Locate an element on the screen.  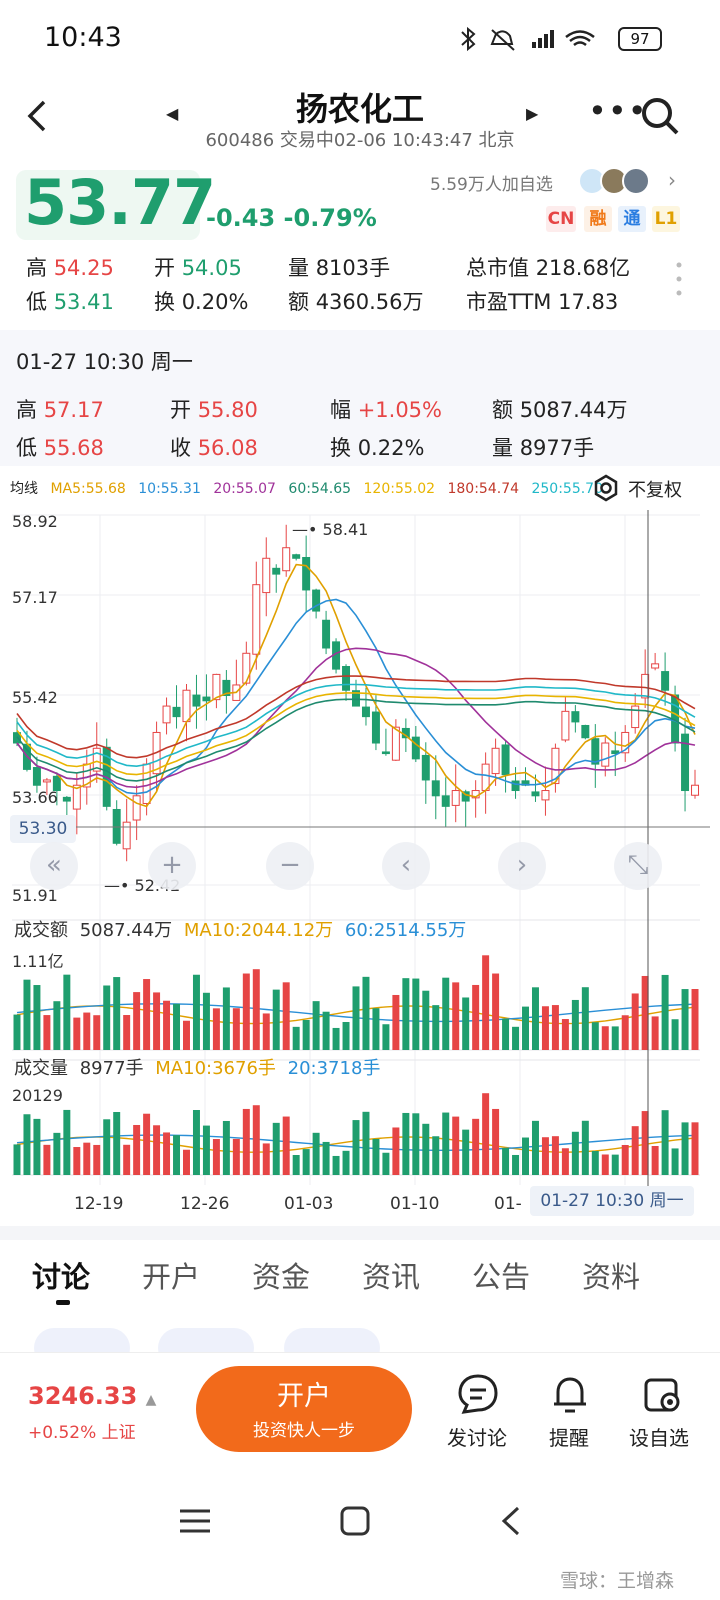
discuss-button: 发讨论 is located at coordinates (477, 1436).